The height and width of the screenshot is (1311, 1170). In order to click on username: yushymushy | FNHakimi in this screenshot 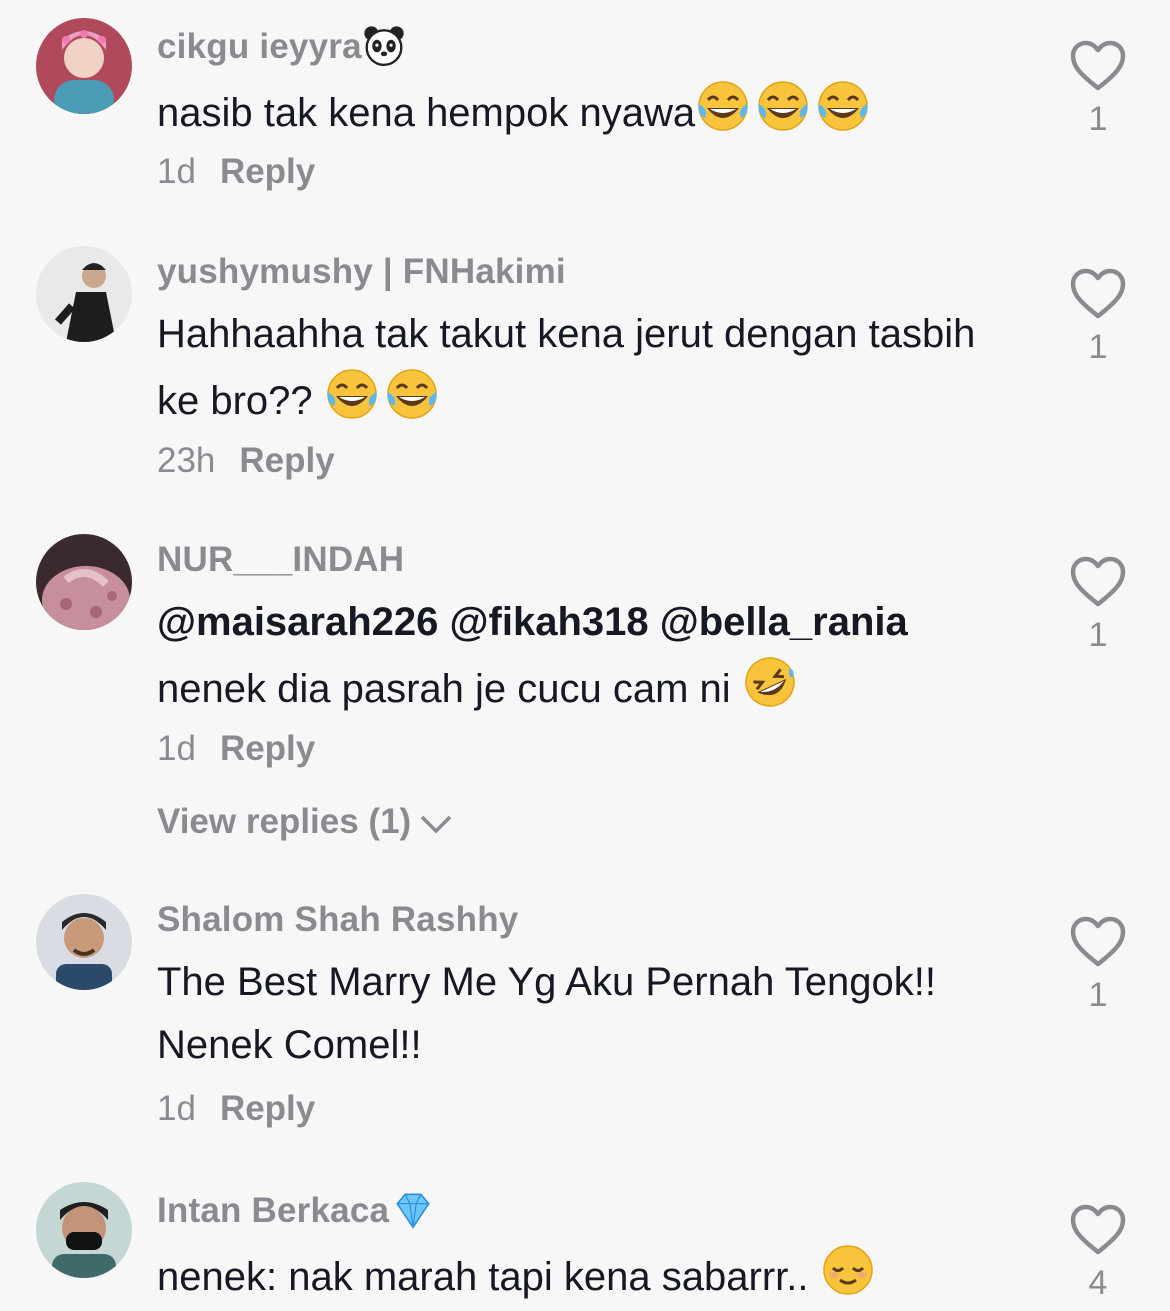, I will do `click(361, 272)`.